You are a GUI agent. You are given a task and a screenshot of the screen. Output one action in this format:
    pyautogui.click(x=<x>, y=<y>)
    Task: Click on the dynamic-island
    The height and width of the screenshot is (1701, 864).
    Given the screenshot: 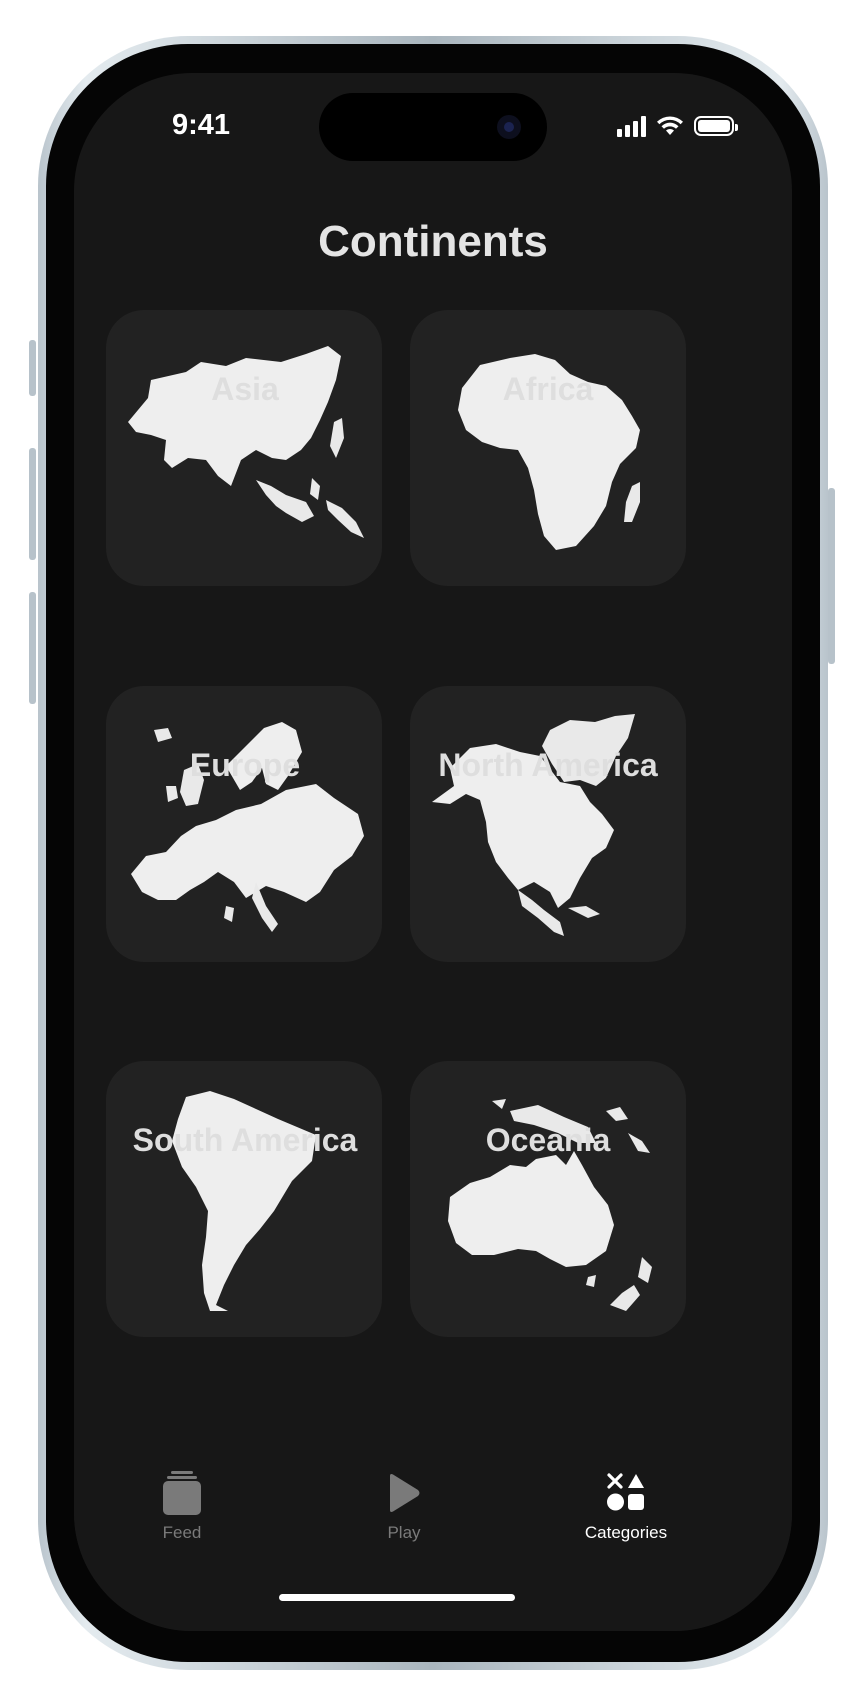 What is the action you would take?
    pyautogui.click(x=433, y=127)
    